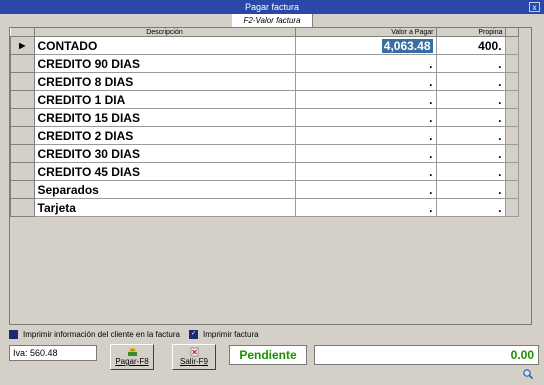  Describe the element at coordinates (164, 99) in the screenshot. I see `row-description: CREDITO 1 DIA` at that location.